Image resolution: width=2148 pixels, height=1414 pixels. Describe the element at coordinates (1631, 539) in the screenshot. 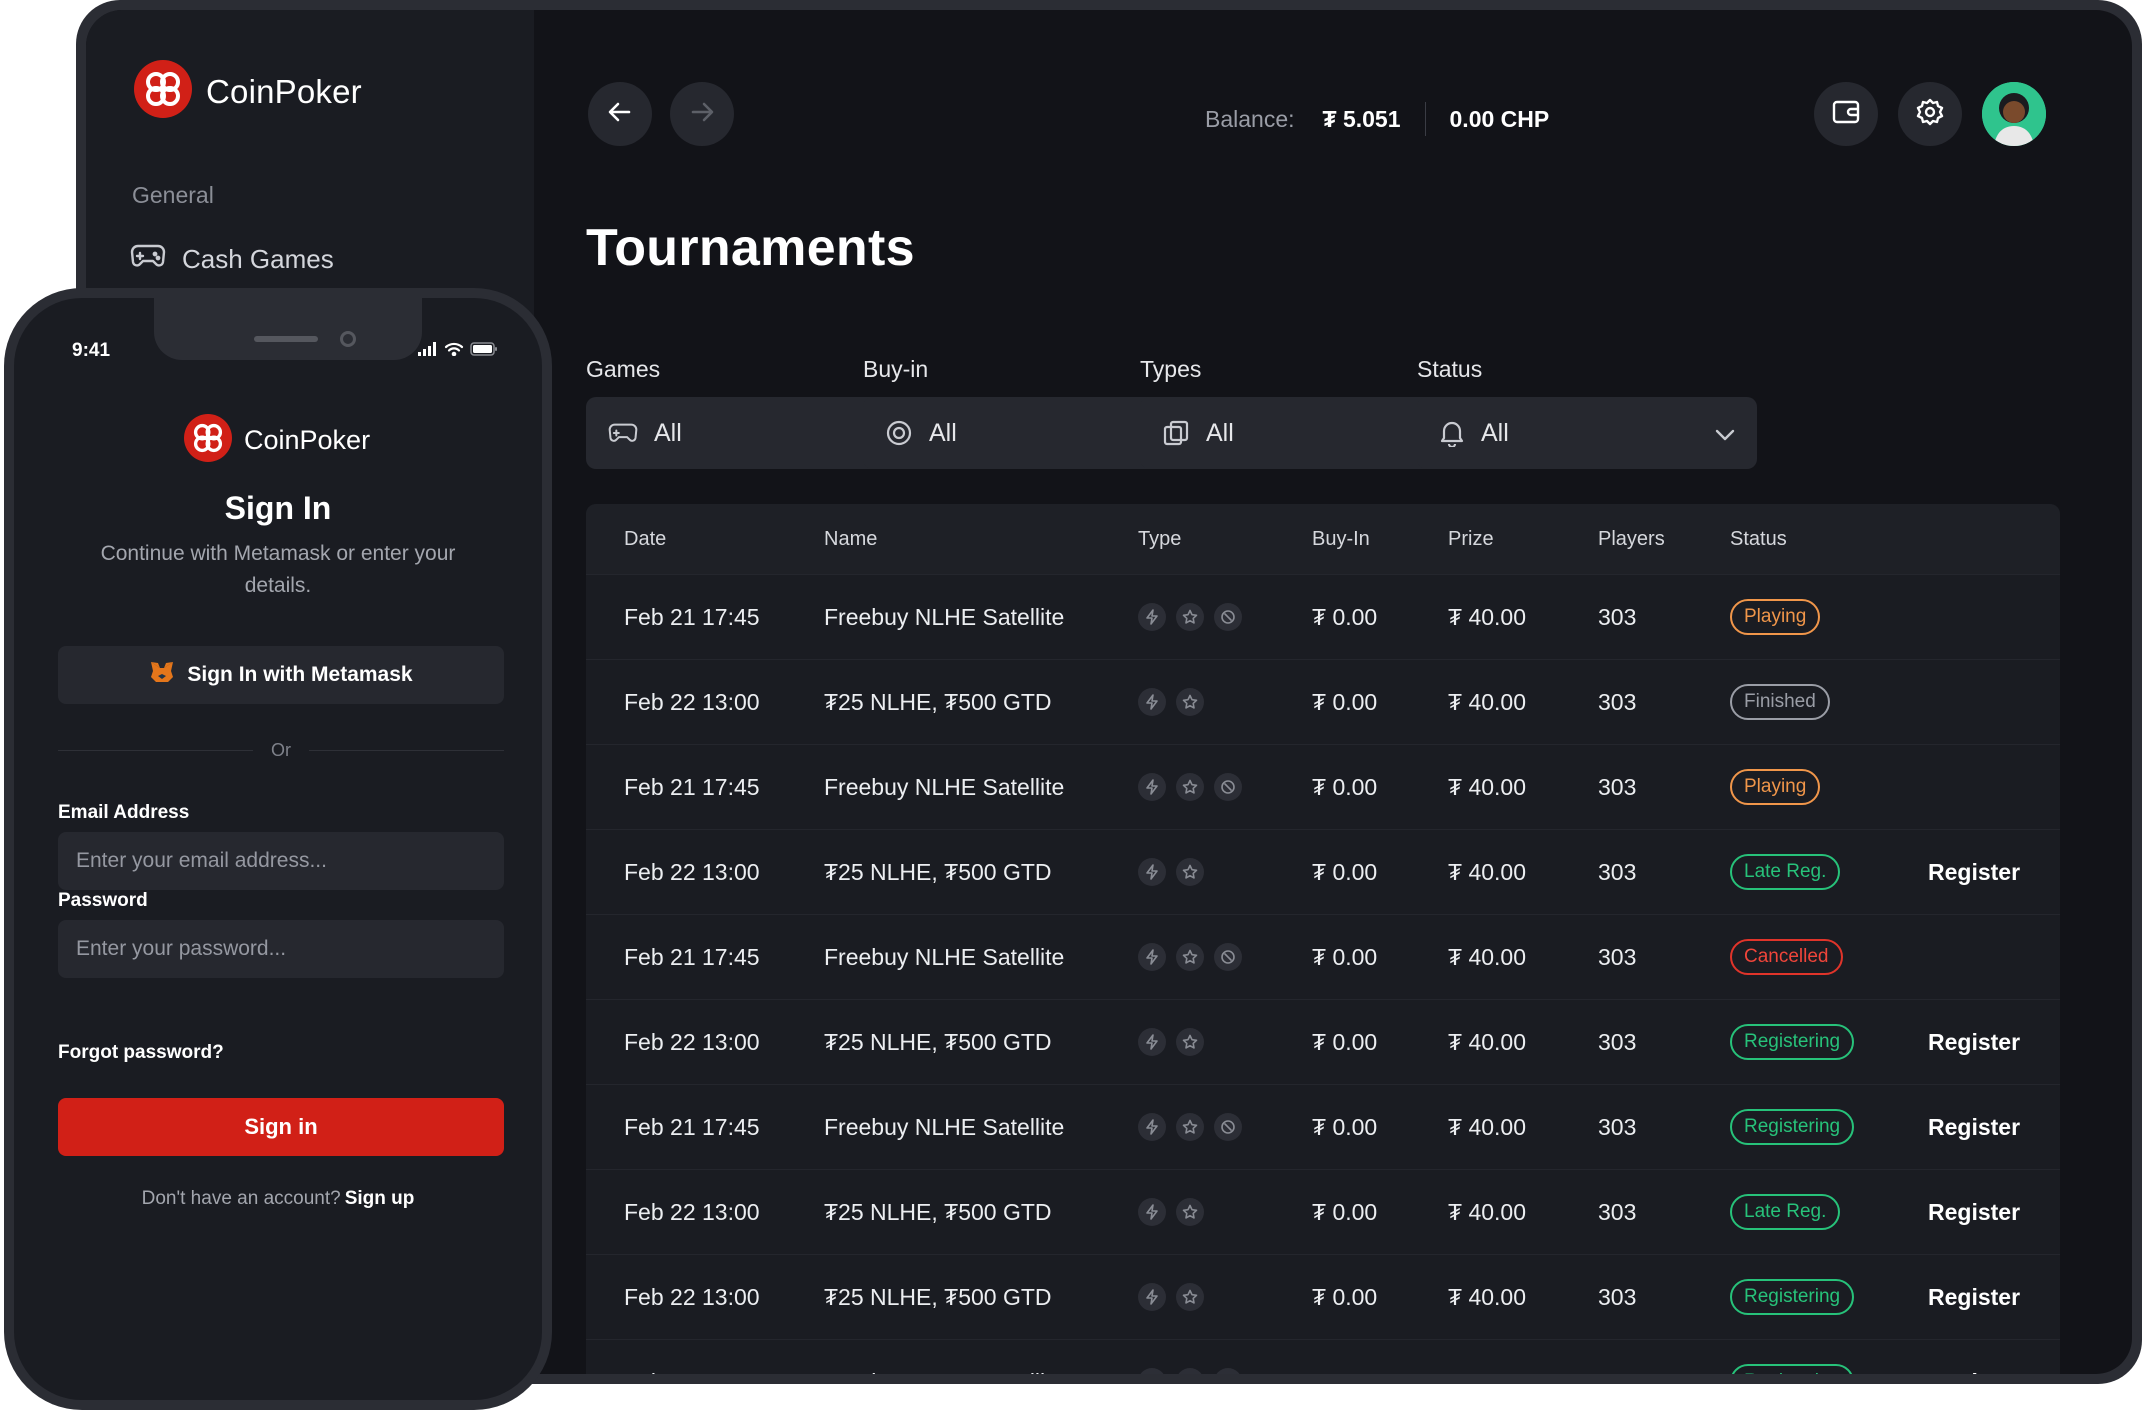

I see `column-header-players: Players` at that location.